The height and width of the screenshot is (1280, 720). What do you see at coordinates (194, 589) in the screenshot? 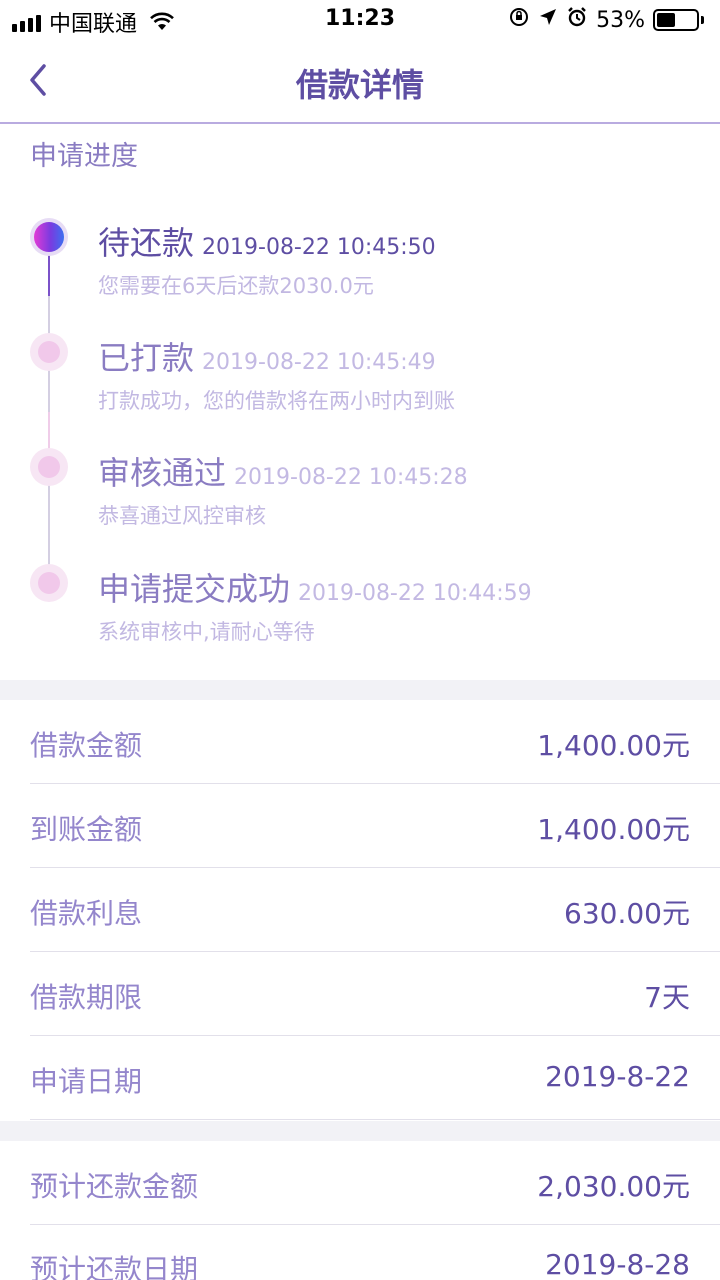
I see `timeline-step-title: 申请提交成功` at bounding box center [194, 589].